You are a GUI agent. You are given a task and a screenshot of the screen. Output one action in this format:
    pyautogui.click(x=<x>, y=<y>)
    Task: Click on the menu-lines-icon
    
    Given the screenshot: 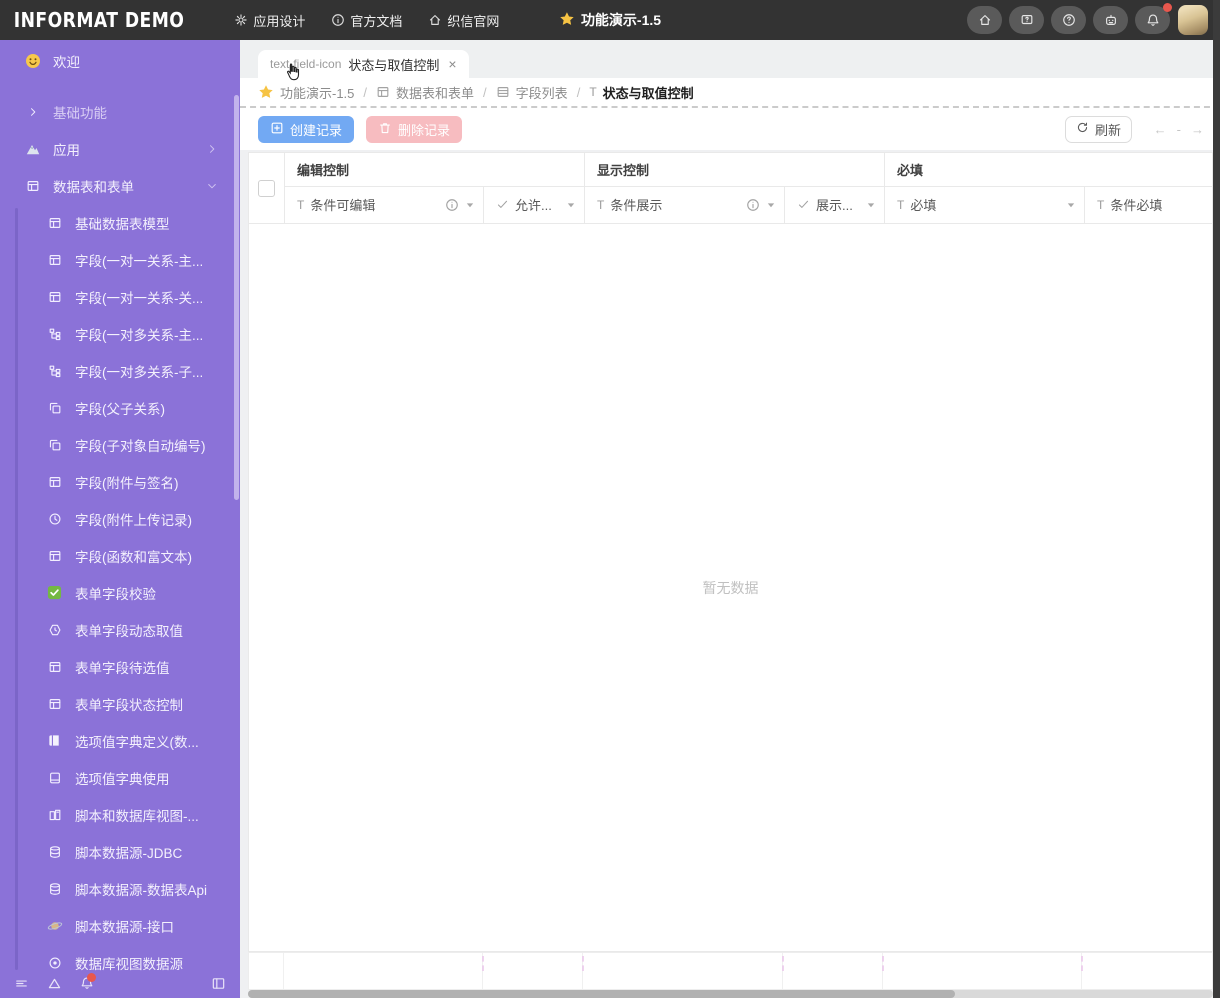 What is the action you would take?
    pyautogui.click(x=21, y=983)
    